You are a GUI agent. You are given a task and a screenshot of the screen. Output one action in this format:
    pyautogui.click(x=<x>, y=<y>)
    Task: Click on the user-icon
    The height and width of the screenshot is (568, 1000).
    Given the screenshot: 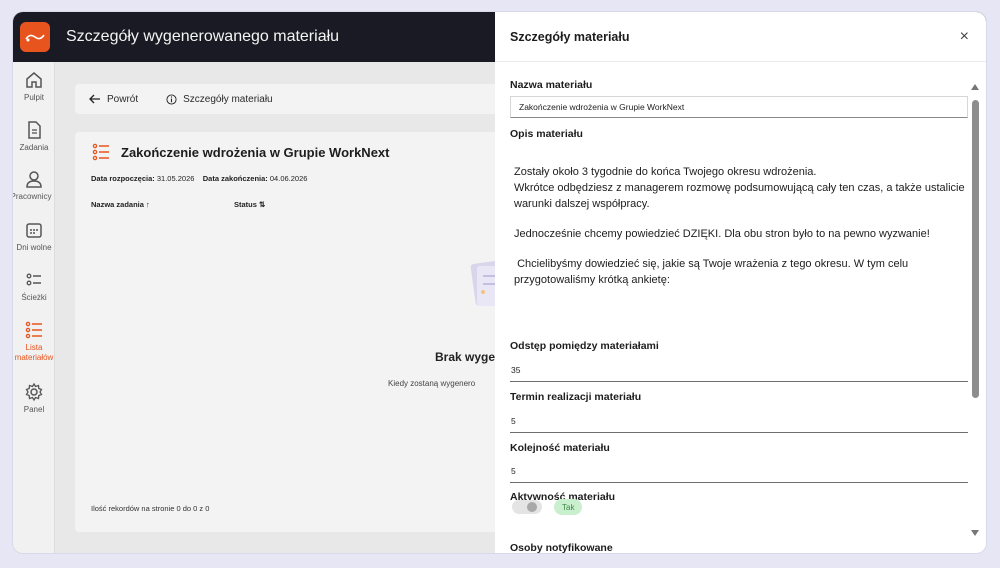 What is the action you would take?
    pyautogui.click(x=34, y=179)
    